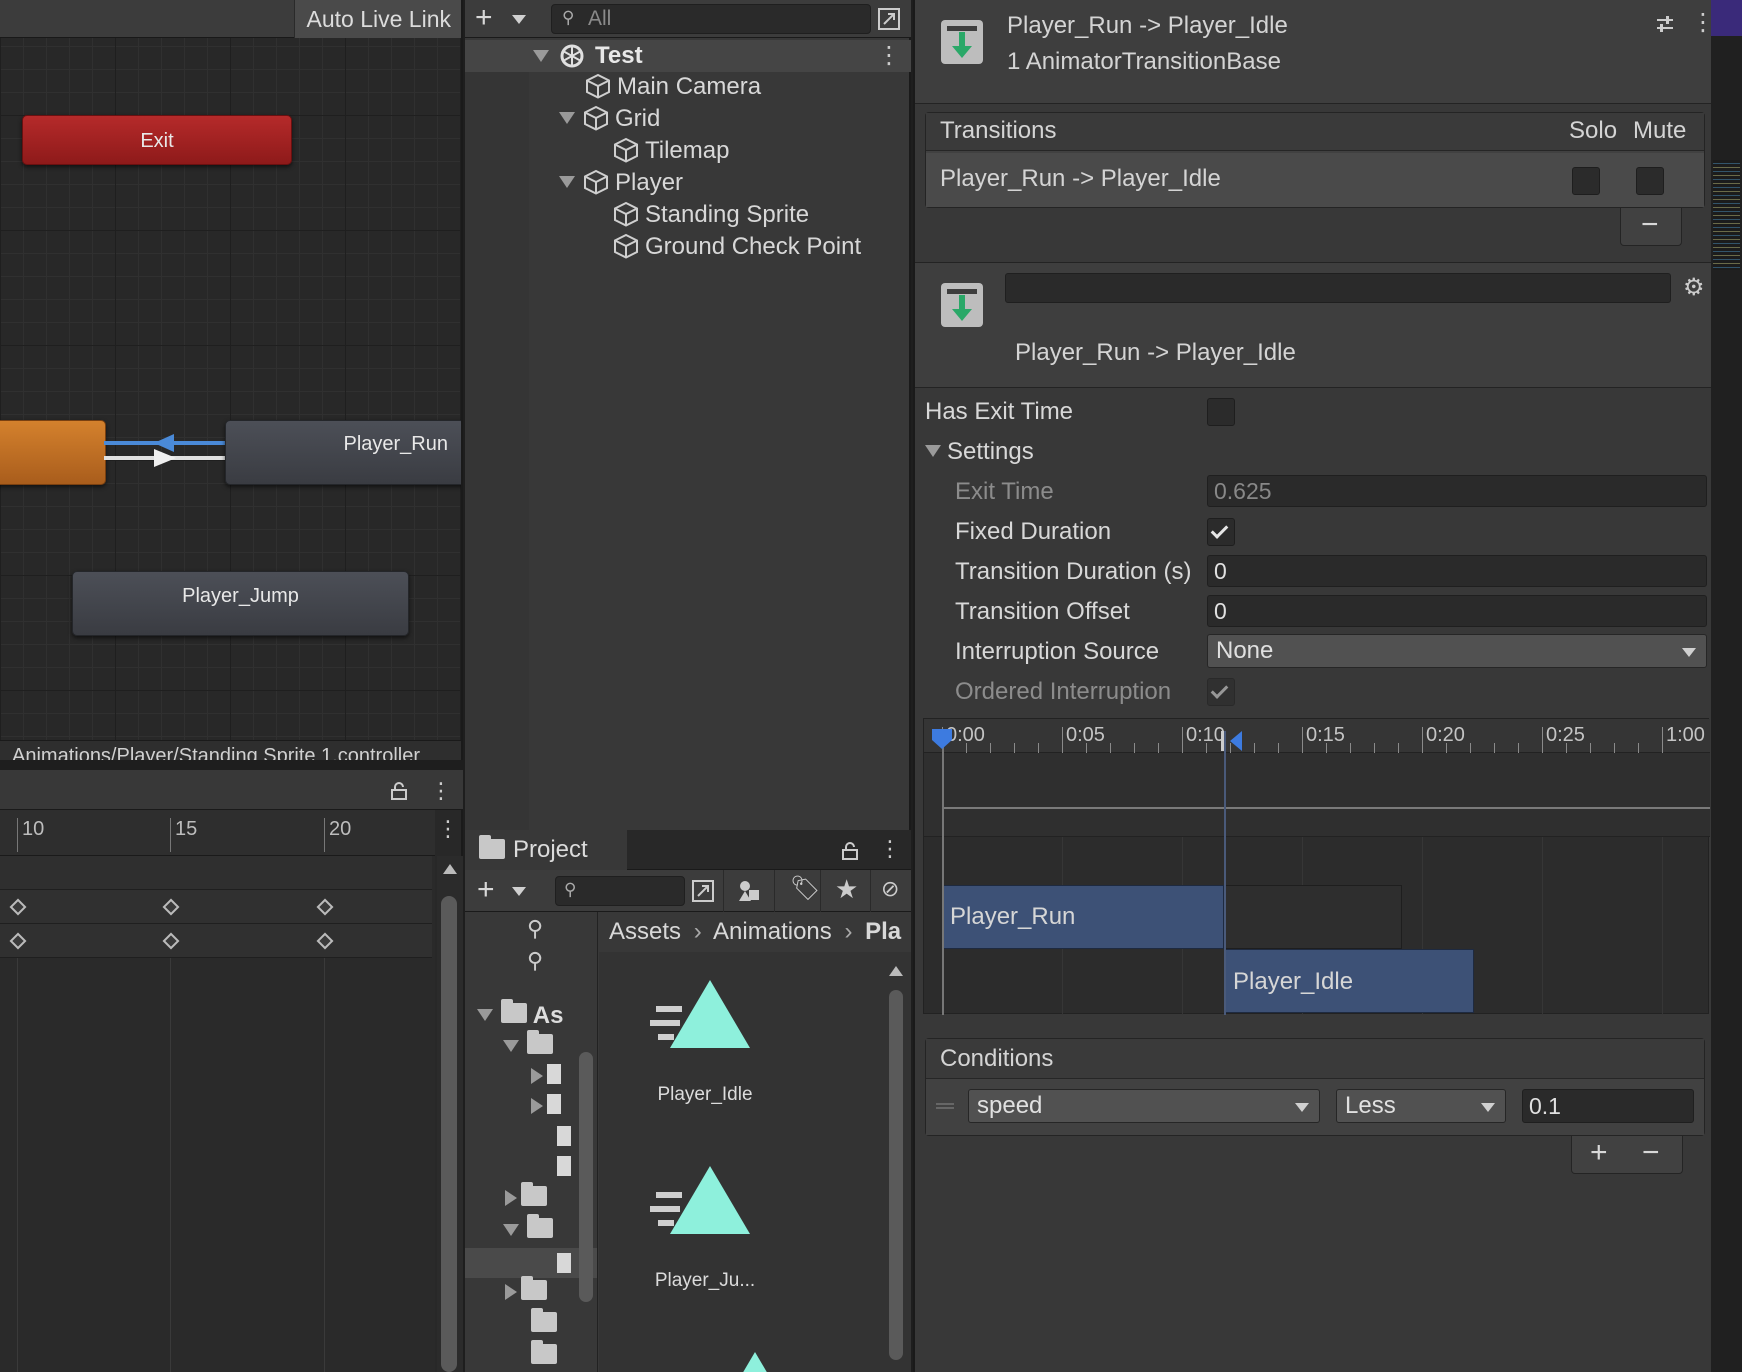 The width and height of the screenshot is (1742, 1372). Describe the element at coordinates (449, 1134) in the screenshot. I see `scrollbar-thumb` at that location.